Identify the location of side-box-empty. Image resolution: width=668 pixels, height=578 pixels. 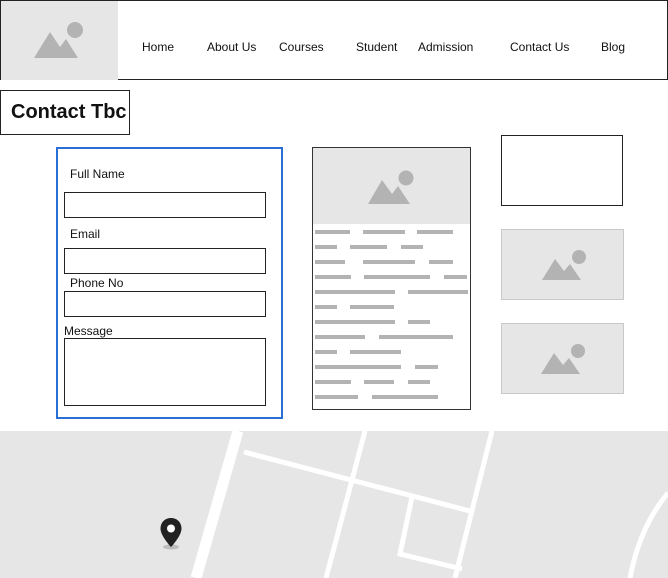
(562, 170).